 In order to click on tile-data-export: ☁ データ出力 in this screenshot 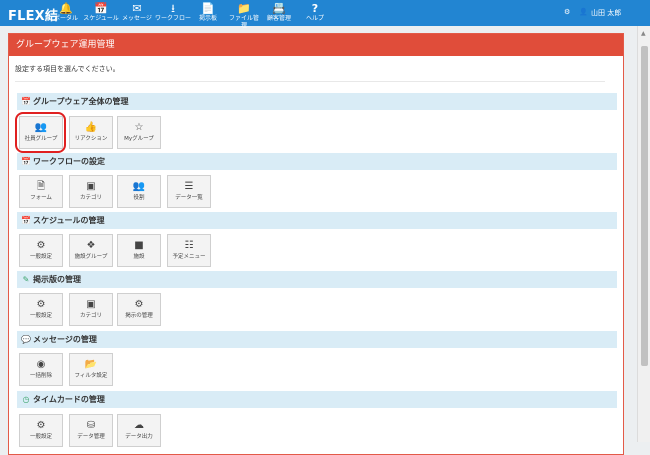, I will do `click(139, 430)`.